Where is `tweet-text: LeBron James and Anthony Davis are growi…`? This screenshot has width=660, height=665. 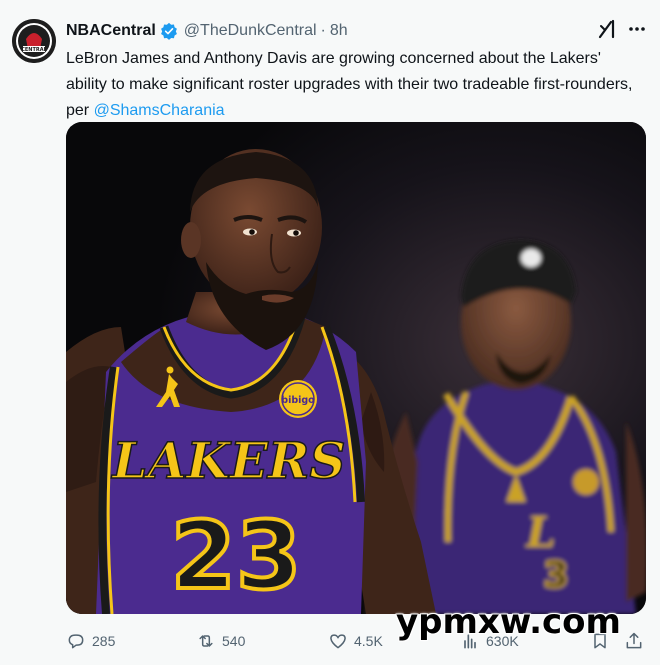
tweet-text: LeBron James and Anthony Davis are growi… is located at coordinates (356, 85).